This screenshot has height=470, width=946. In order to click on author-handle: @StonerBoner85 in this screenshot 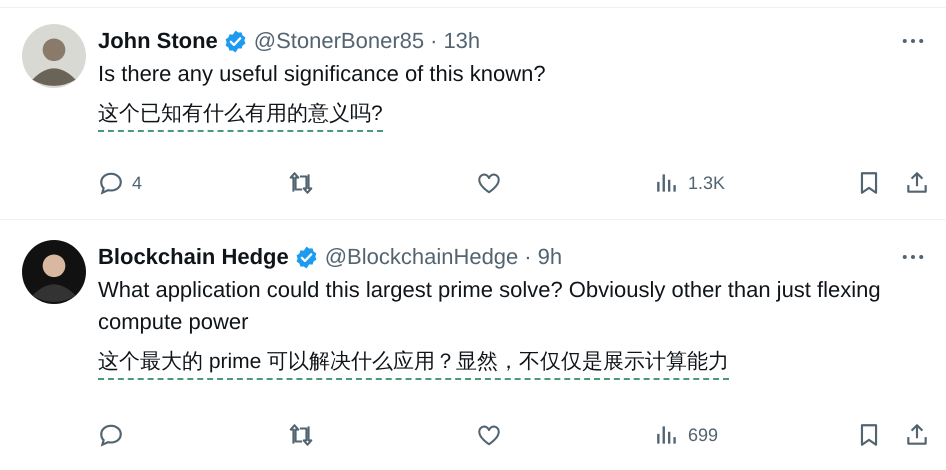, I will do `click(339, 41)`.